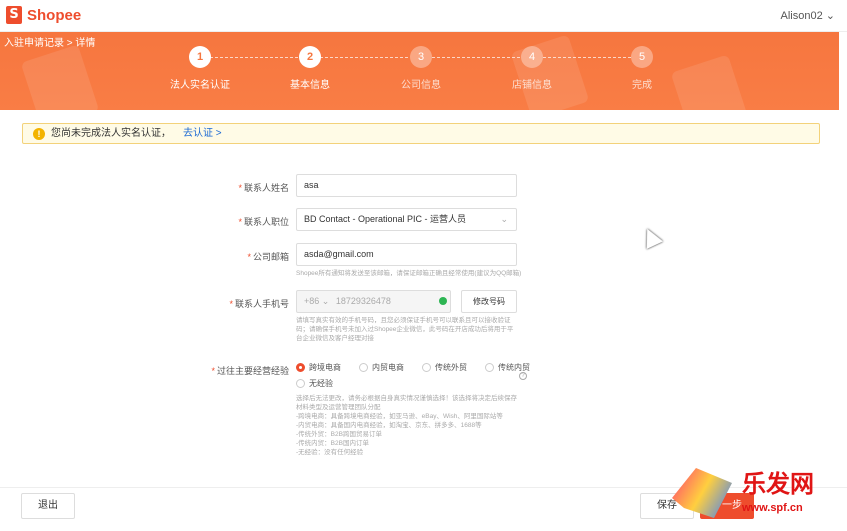 This screenshot has width=847, height=531. Describe the element at coordinates (409, 273) in the screenshot. I see `email-hint: Shopee所有通知将发送至该邮箱，请保证邮箱正确且经常使用(建议为QQ邮箱)` at that location.